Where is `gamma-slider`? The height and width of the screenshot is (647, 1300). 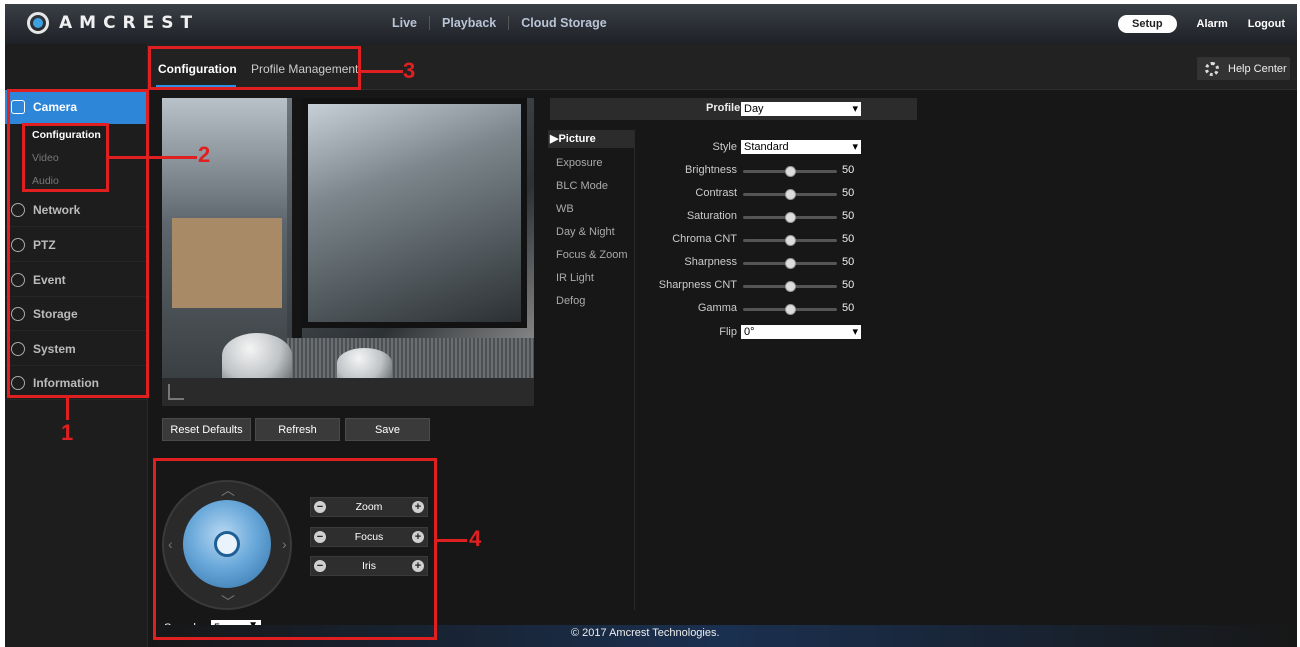
gamma-slider is located at coordinates (790, 309).